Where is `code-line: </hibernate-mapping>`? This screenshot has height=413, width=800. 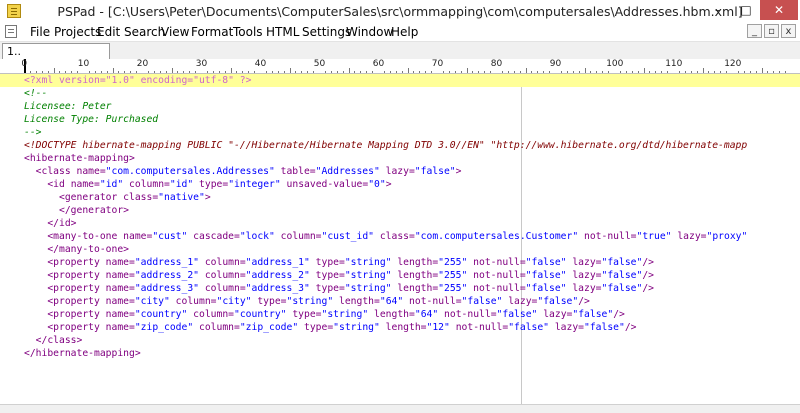
code-line: </hibernate-mapping> is located at coordinates (82, 353).